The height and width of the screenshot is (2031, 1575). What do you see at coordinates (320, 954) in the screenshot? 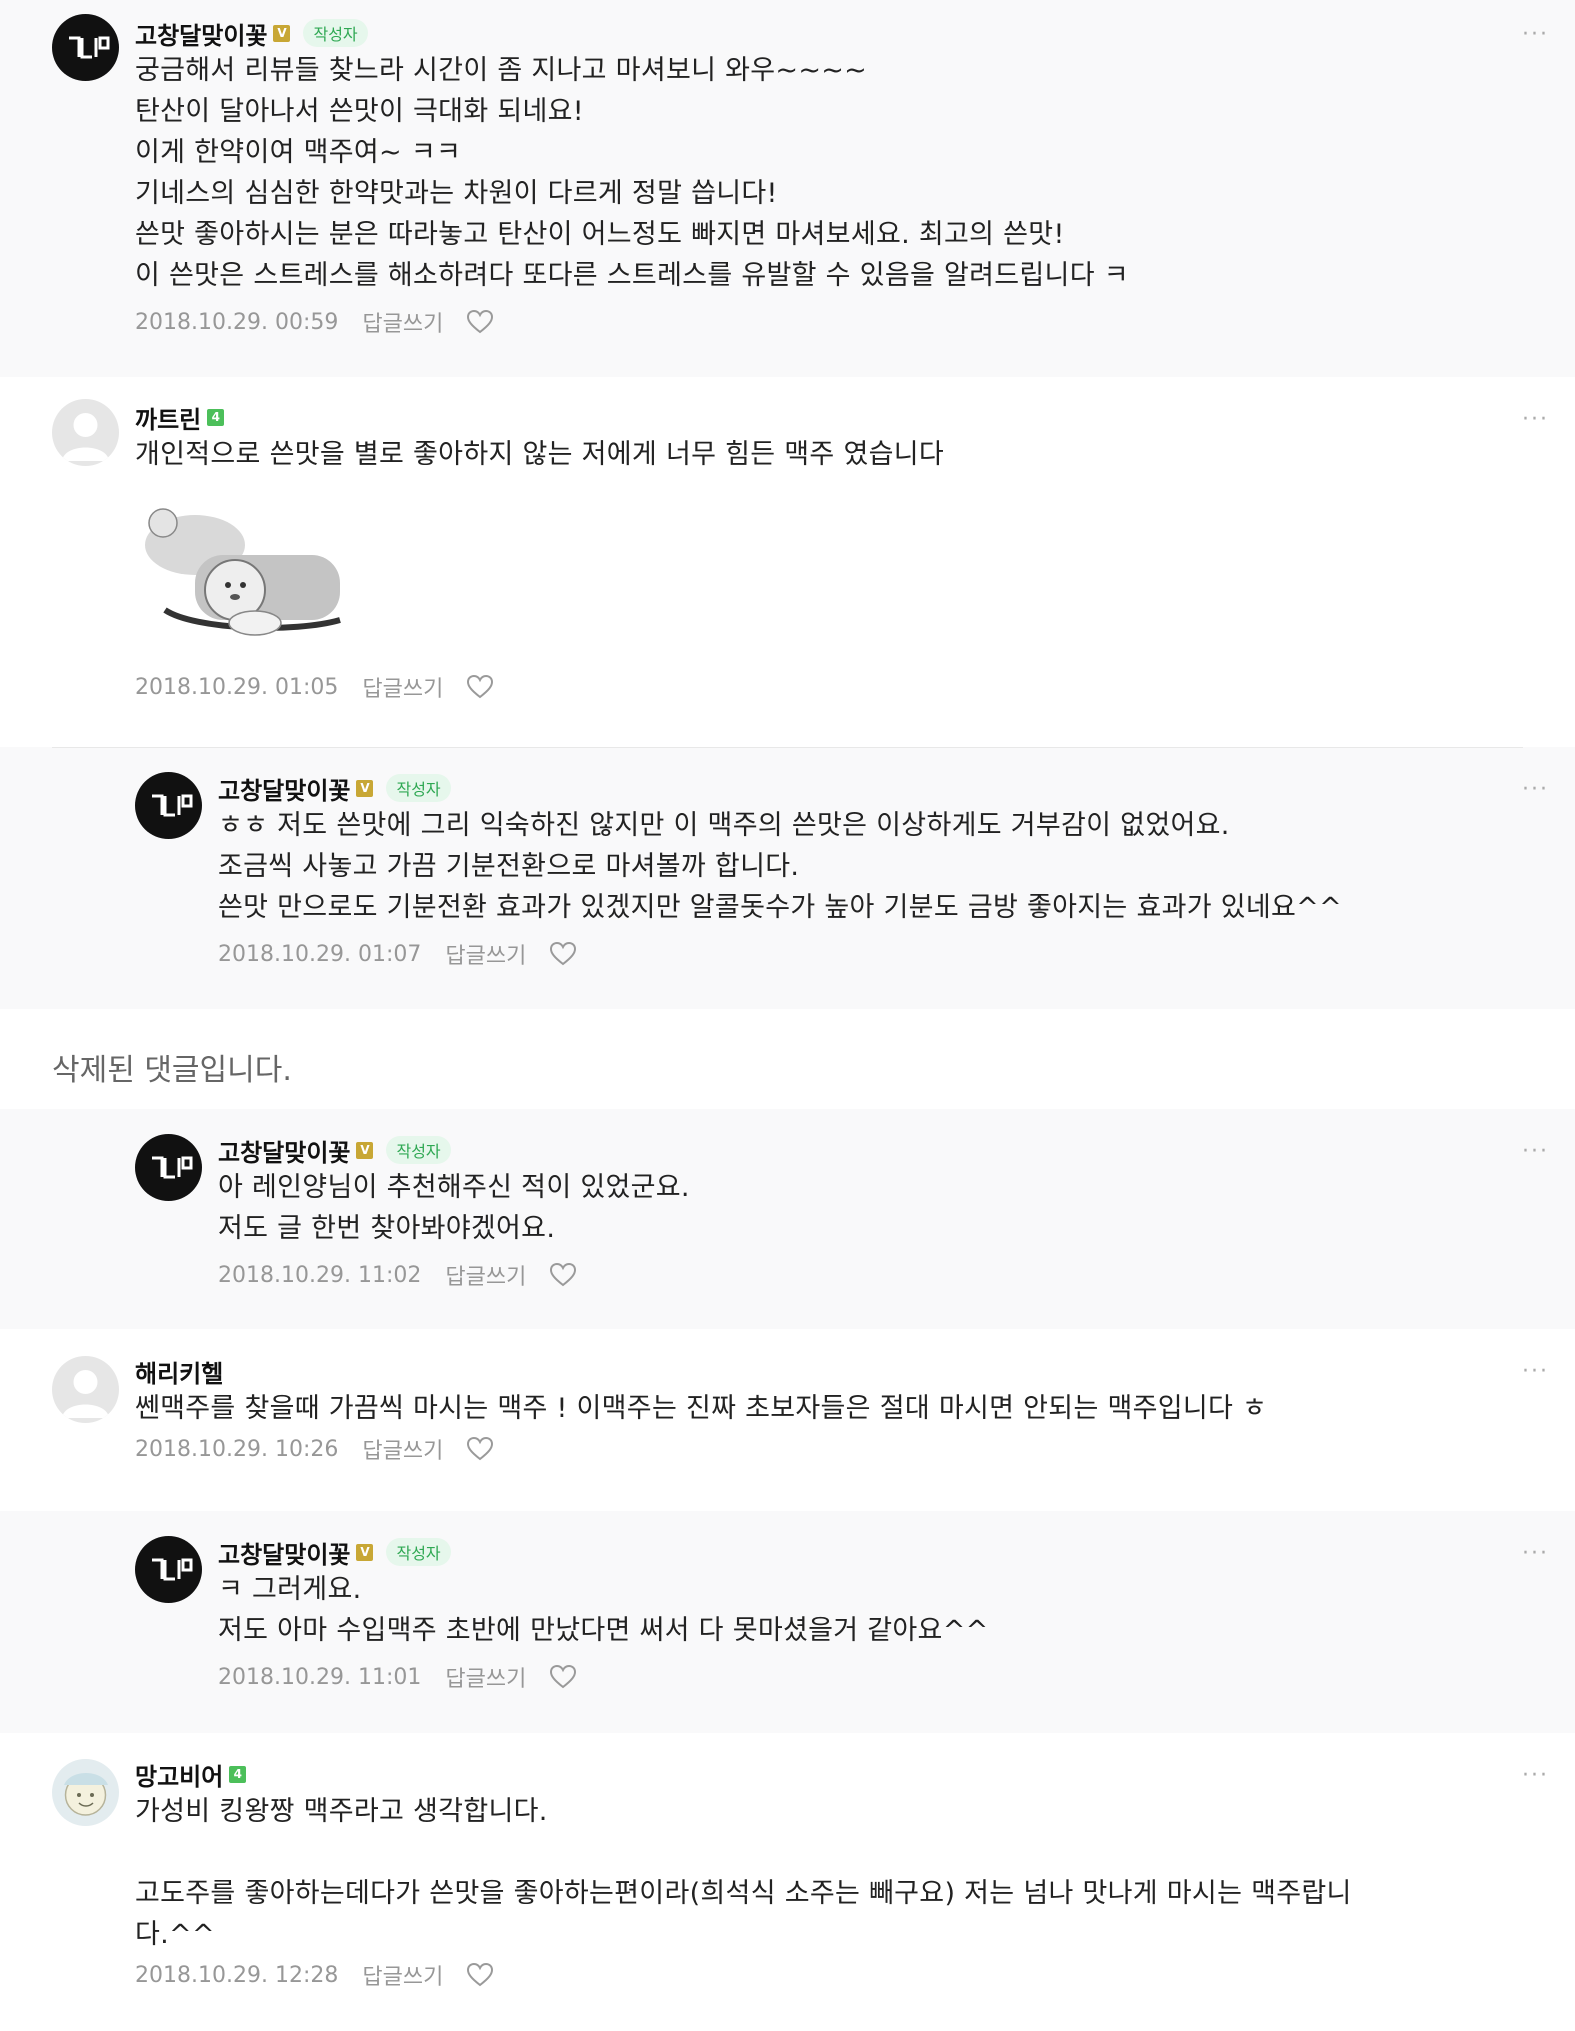
I see `comment-date: 2018.10.29. 01:07` at bounding box center [320, 954].